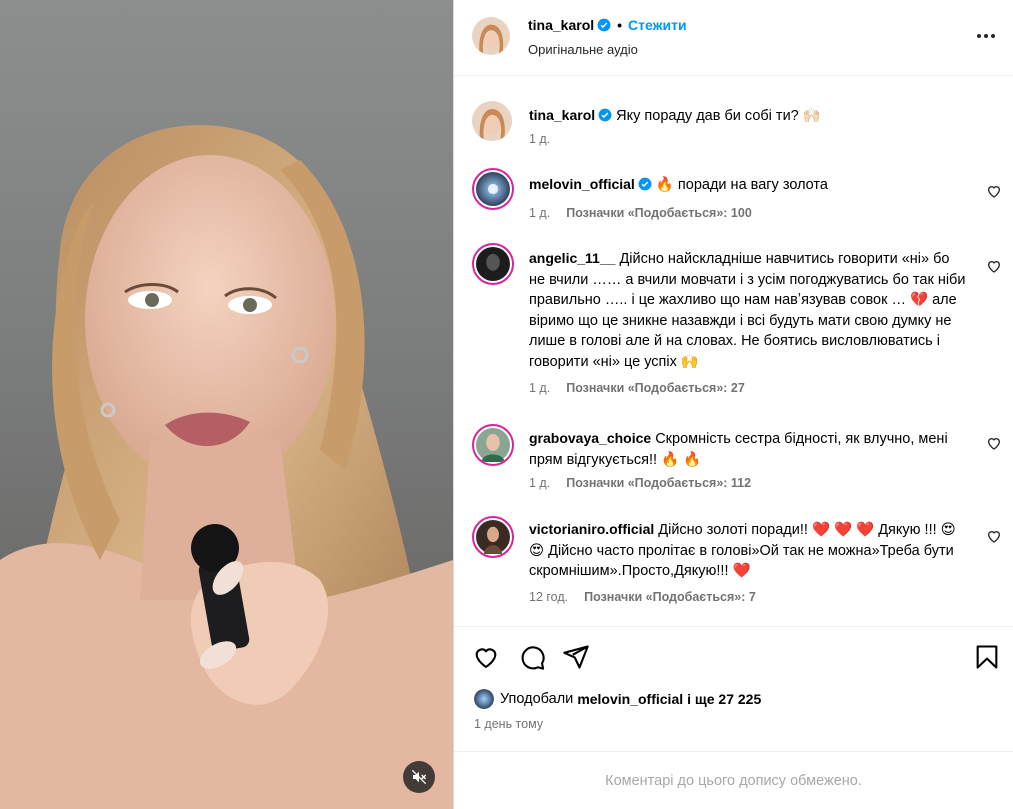  What do you see at coordinates (659, 213) in the screenshot?
I see `comment-likes-count: Позначки «Подобається»: 100` at bounding box center [659, 213].